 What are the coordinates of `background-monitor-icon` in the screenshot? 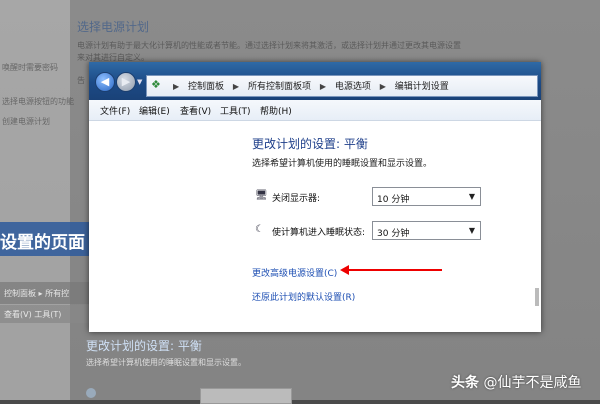 It's located at (91, 393).